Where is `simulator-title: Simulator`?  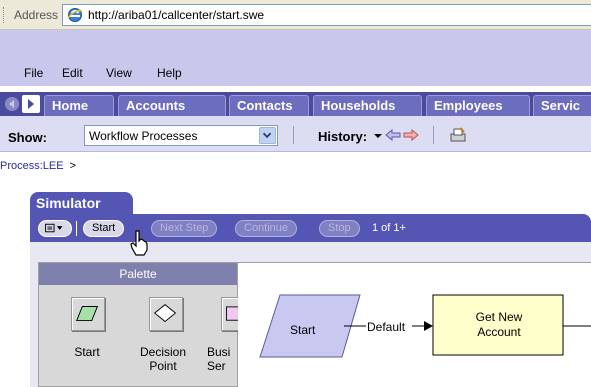 simulator-title: Simulator is located at coordinates (68, 203).